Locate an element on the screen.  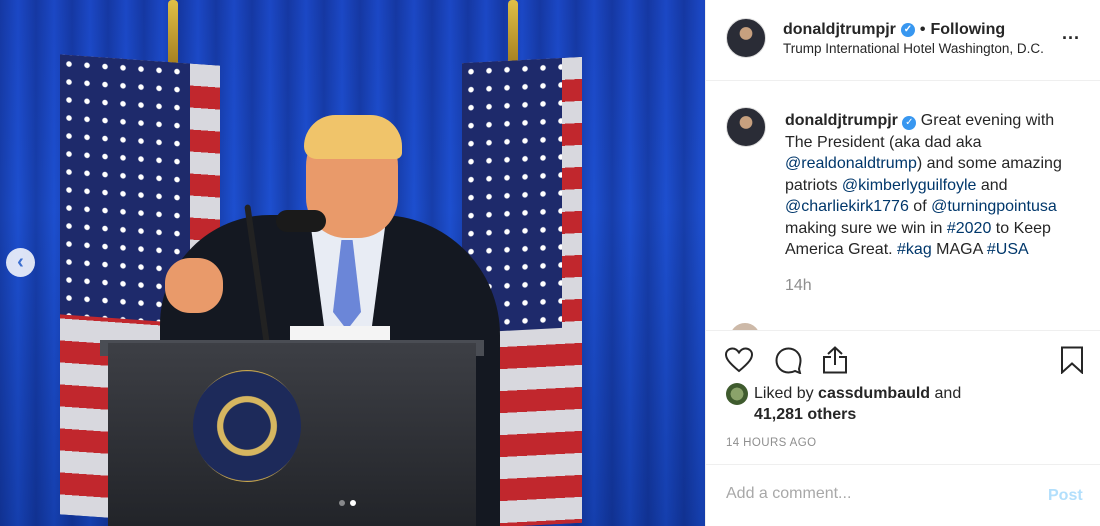
carousel-prev-button: ‹ is located at coordinates (20, 262).